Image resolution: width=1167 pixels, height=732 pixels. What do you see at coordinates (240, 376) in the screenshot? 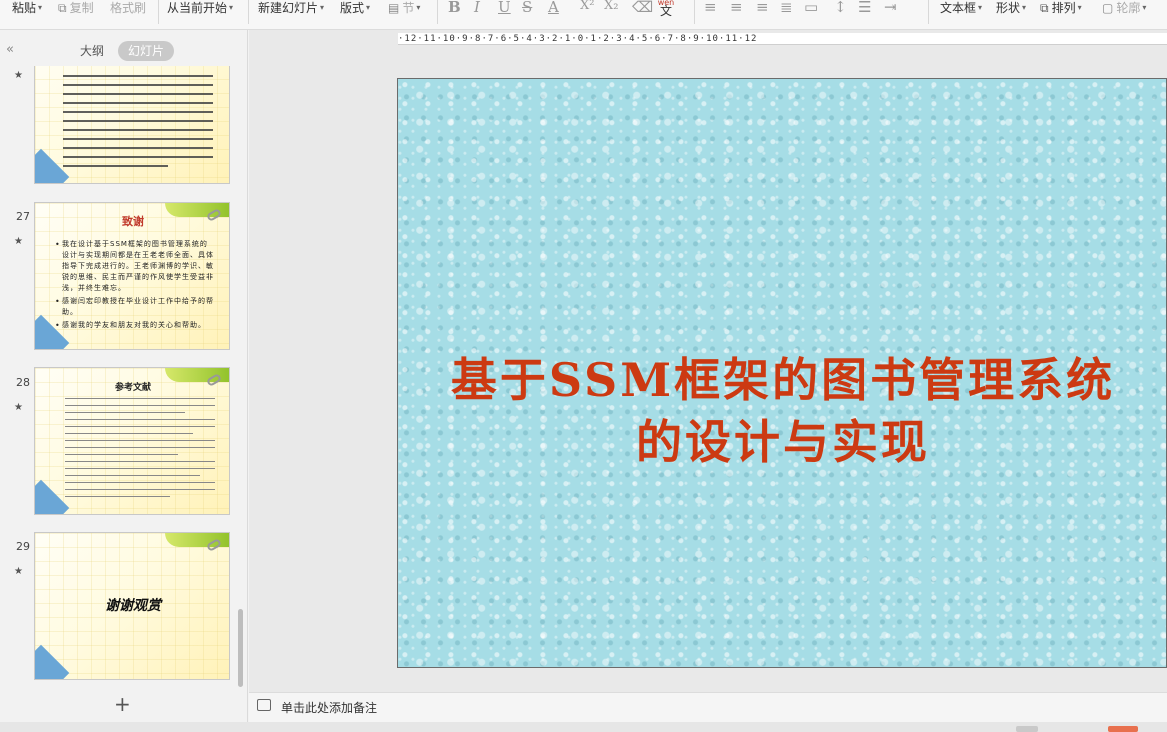
I see `thumbnail-scrollbar` at bounding box center [240, 376].